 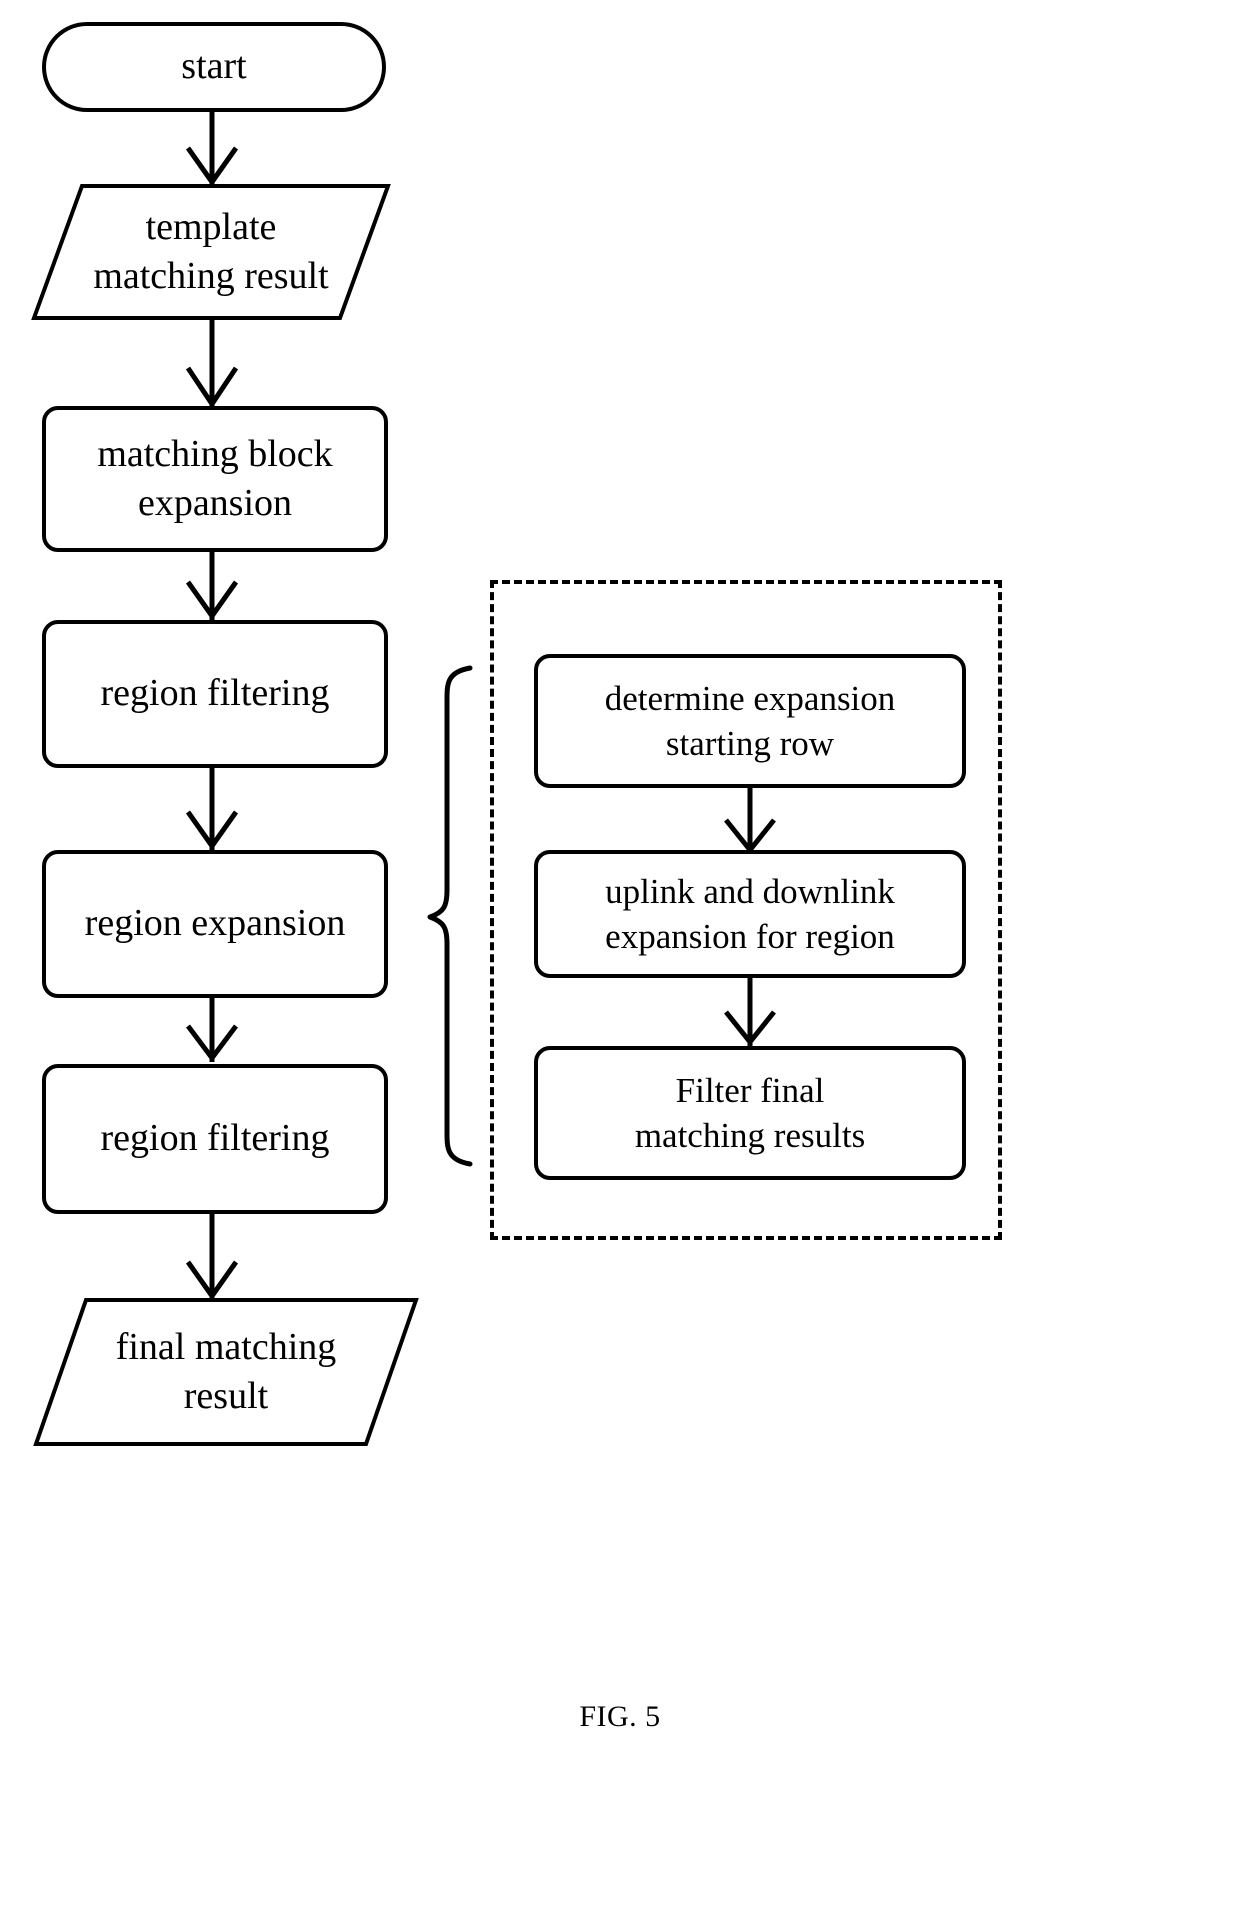 I want to click on node-template-result-line-1: matching result, so click(x=211, y=276).